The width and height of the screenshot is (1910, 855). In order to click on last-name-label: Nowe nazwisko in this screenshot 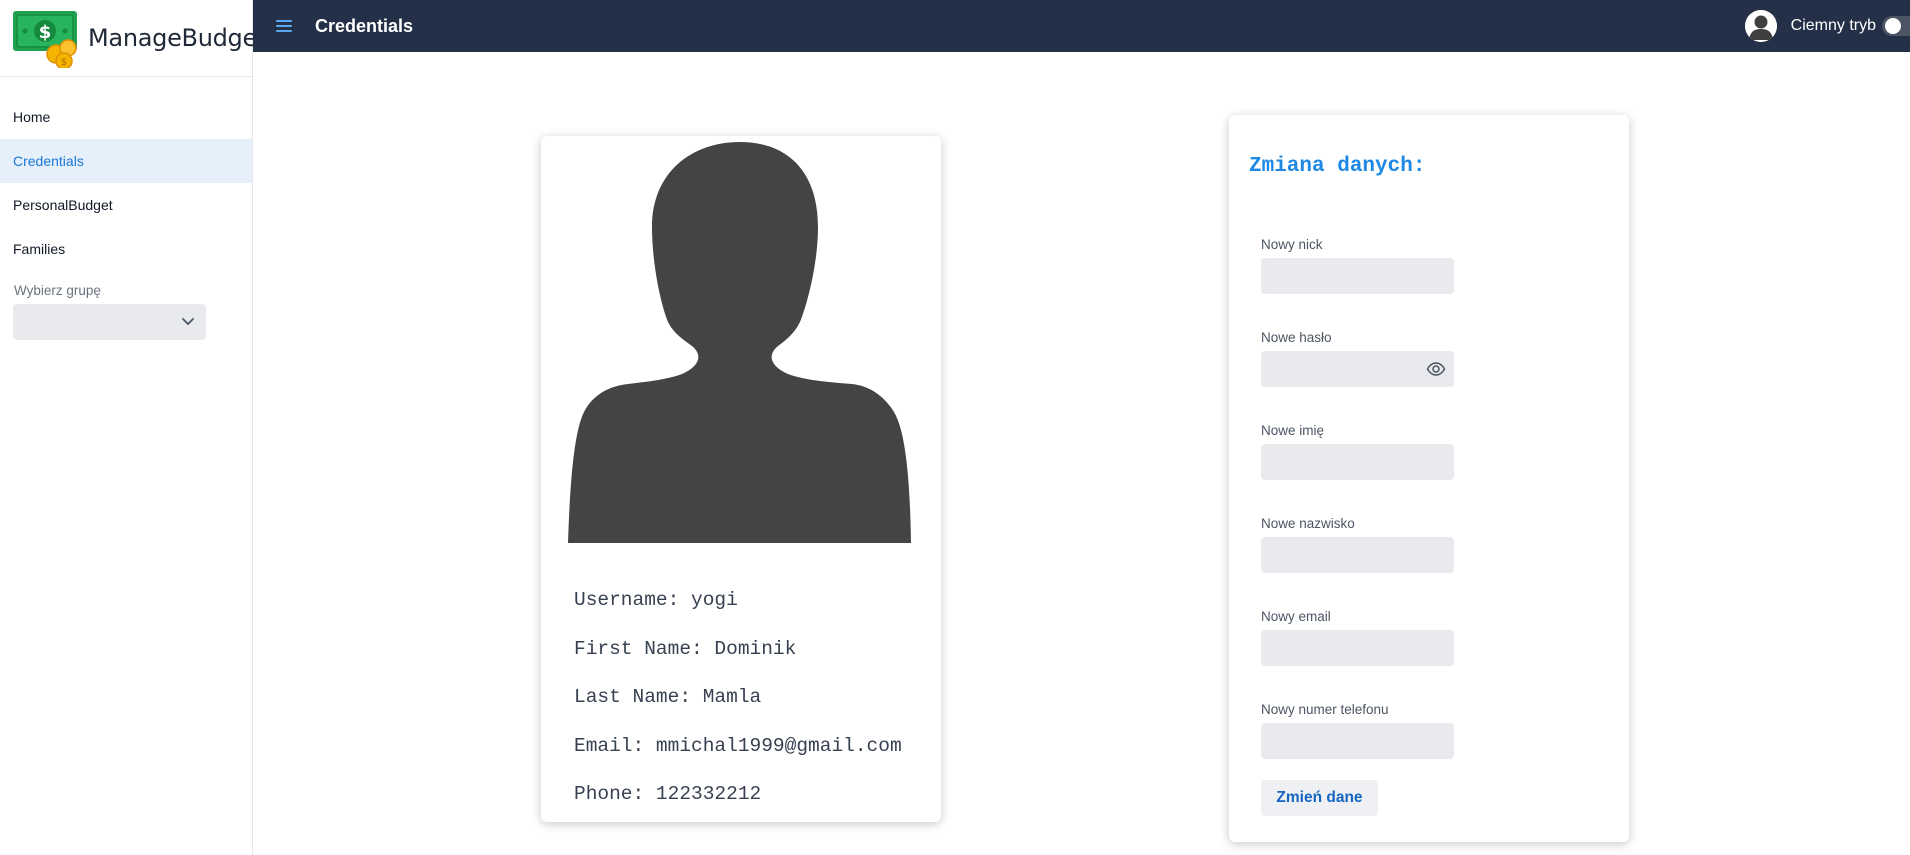, I will do `click(1308, 523)`.